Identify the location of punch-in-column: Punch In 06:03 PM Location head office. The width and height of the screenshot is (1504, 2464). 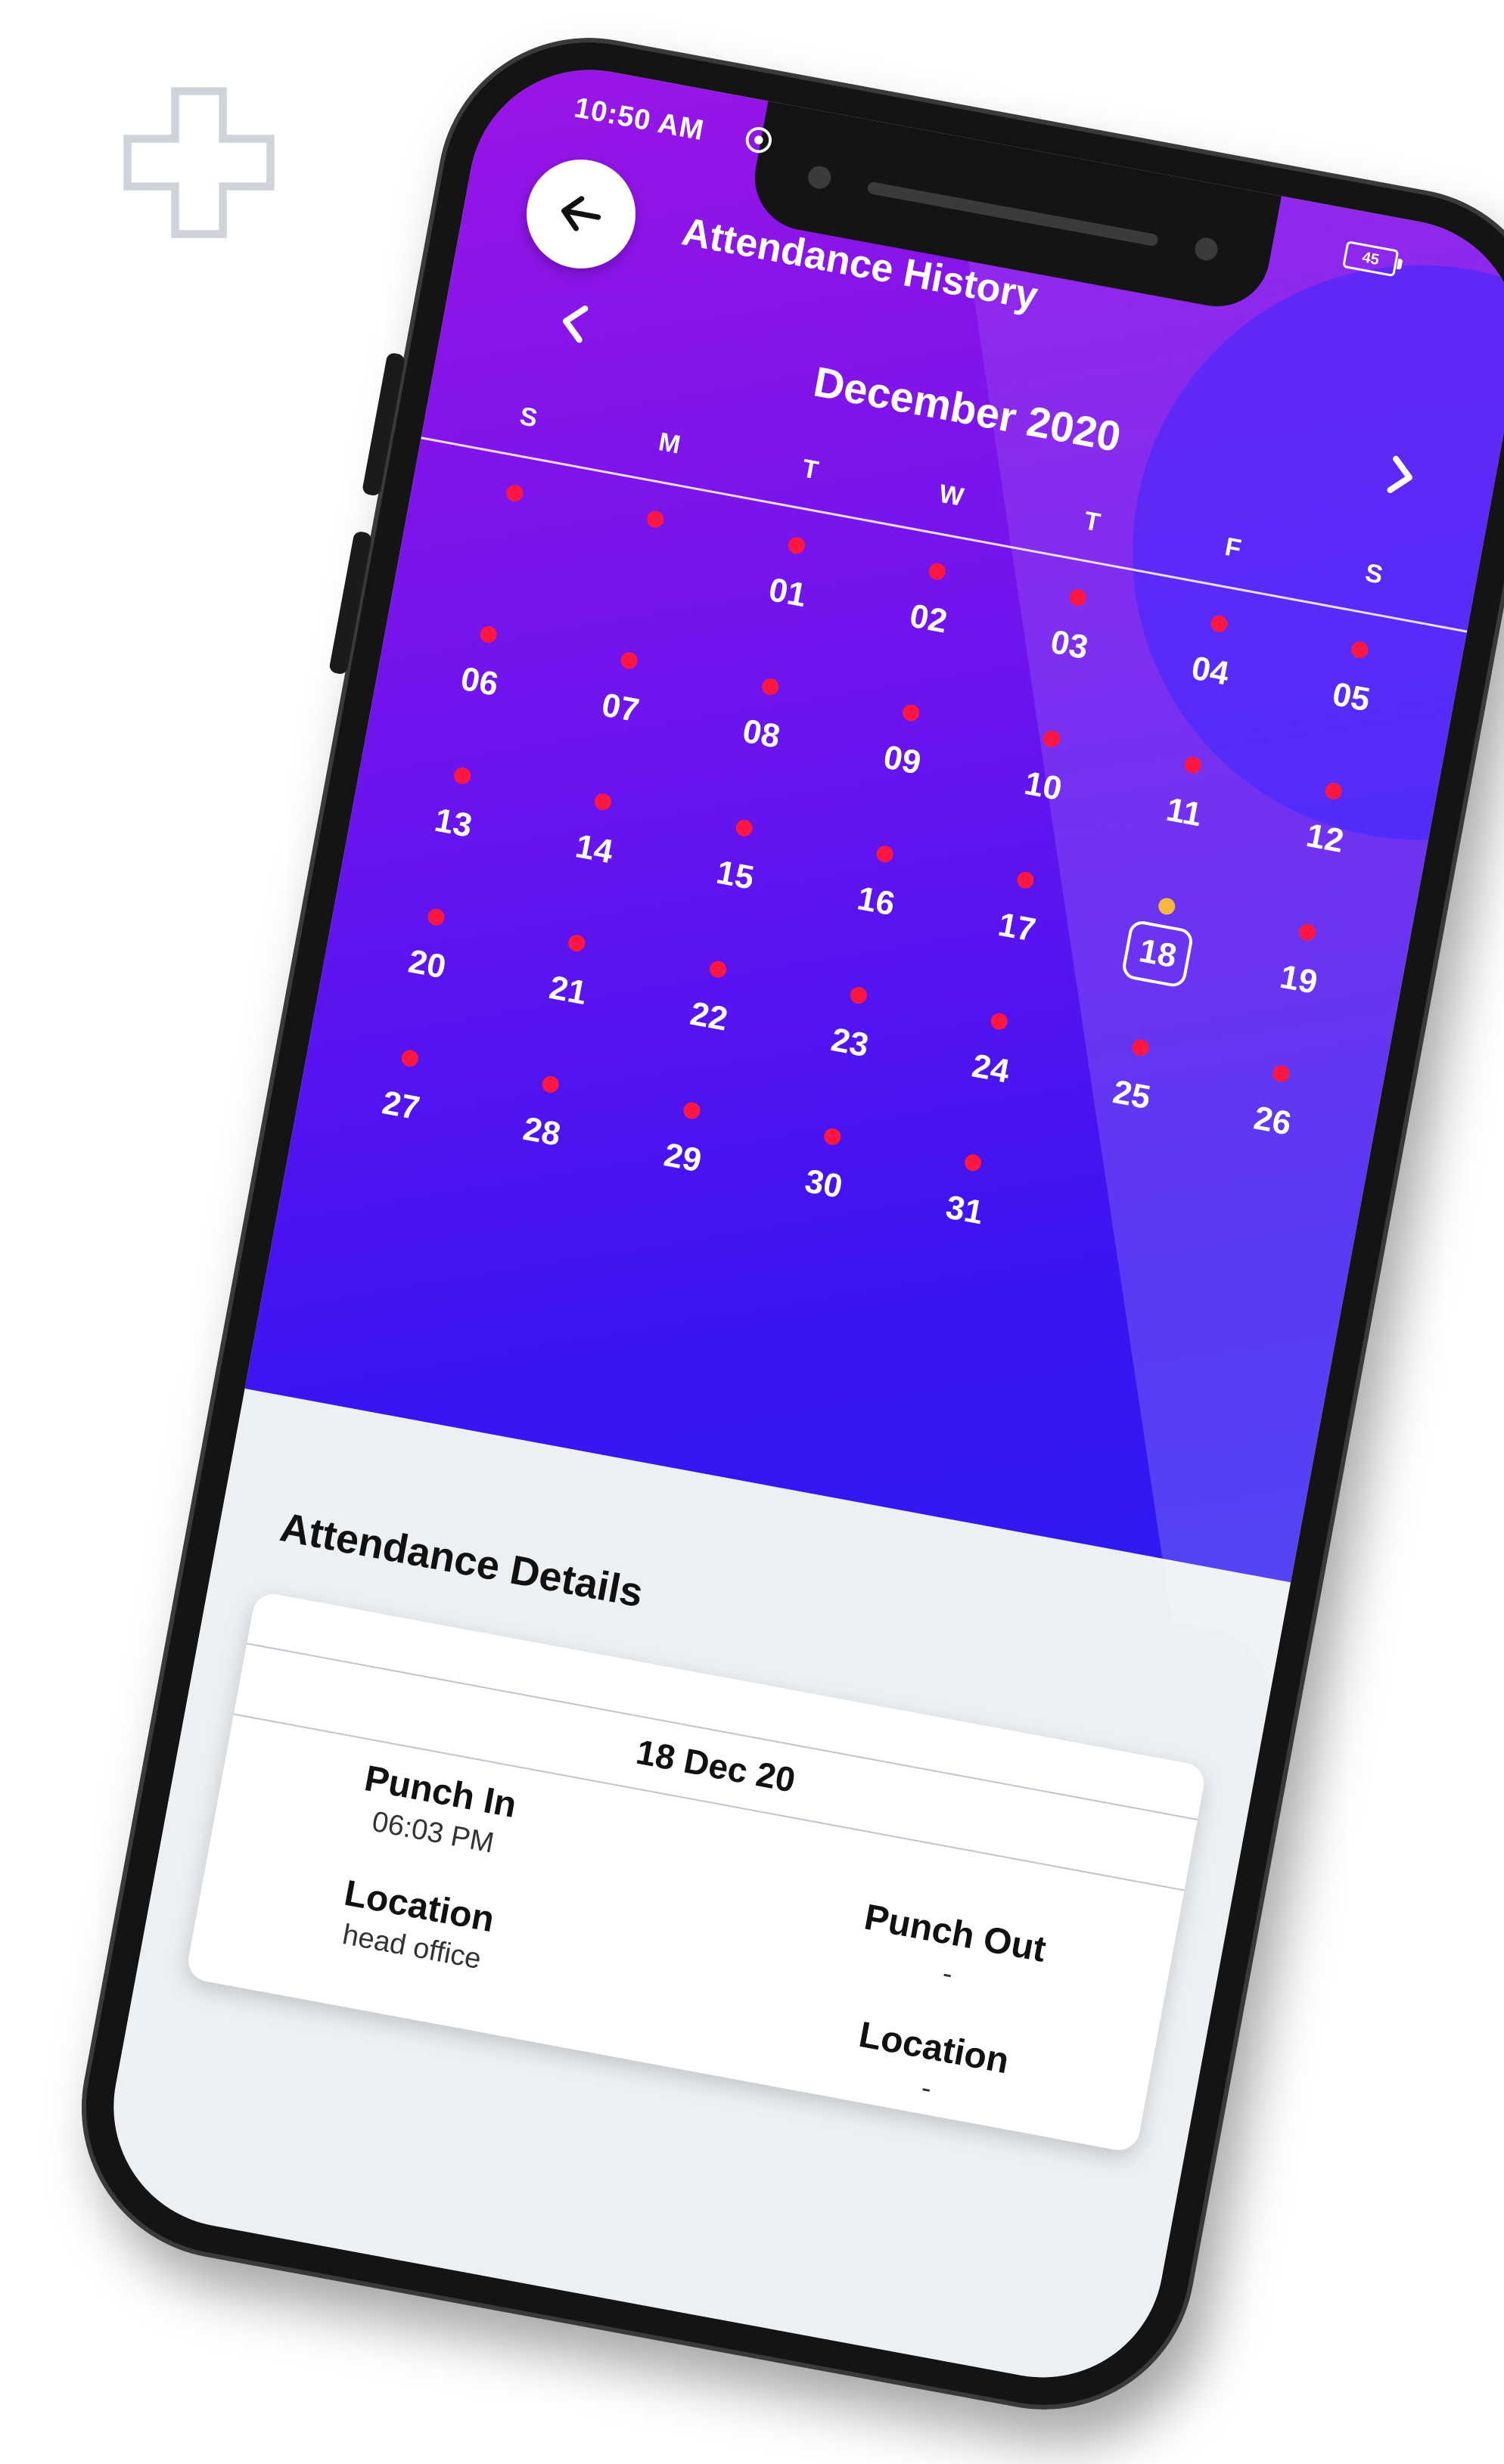
(427, 1867).